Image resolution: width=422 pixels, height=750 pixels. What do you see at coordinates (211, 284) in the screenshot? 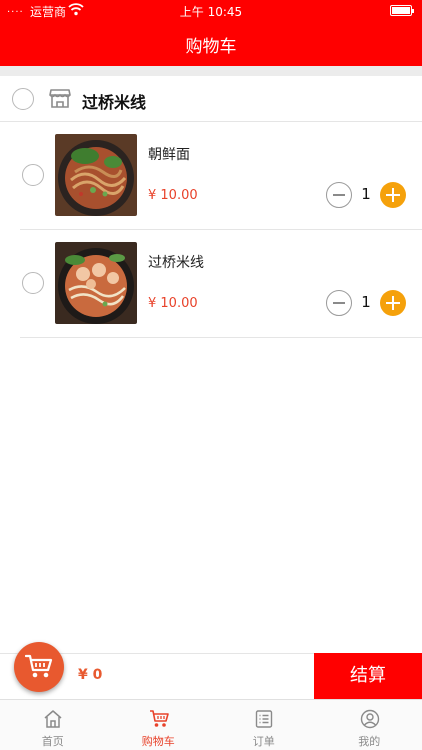
I see `cart-item: 过桥米线 ¥ 10.00 1` at bounding box center [211, 284].